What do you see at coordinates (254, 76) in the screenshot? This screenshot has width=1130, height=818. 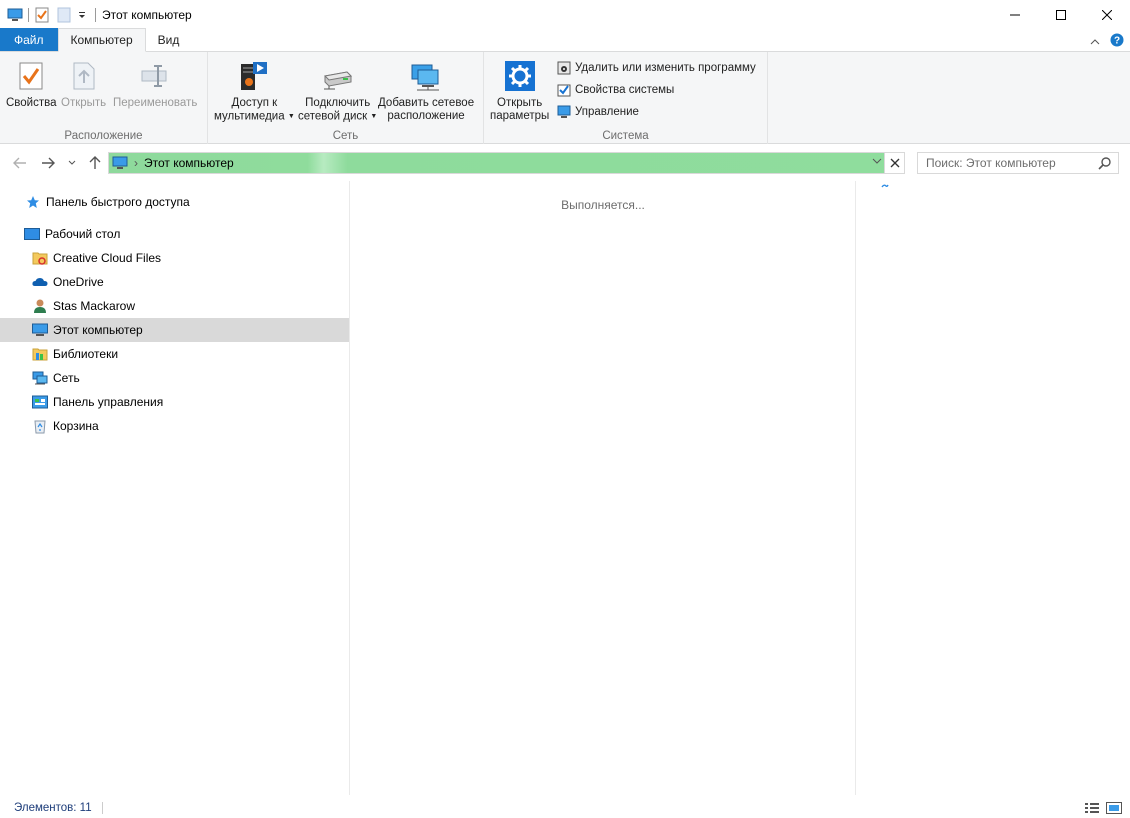 I see `media-server-icon` at bounding box center [254, 76].